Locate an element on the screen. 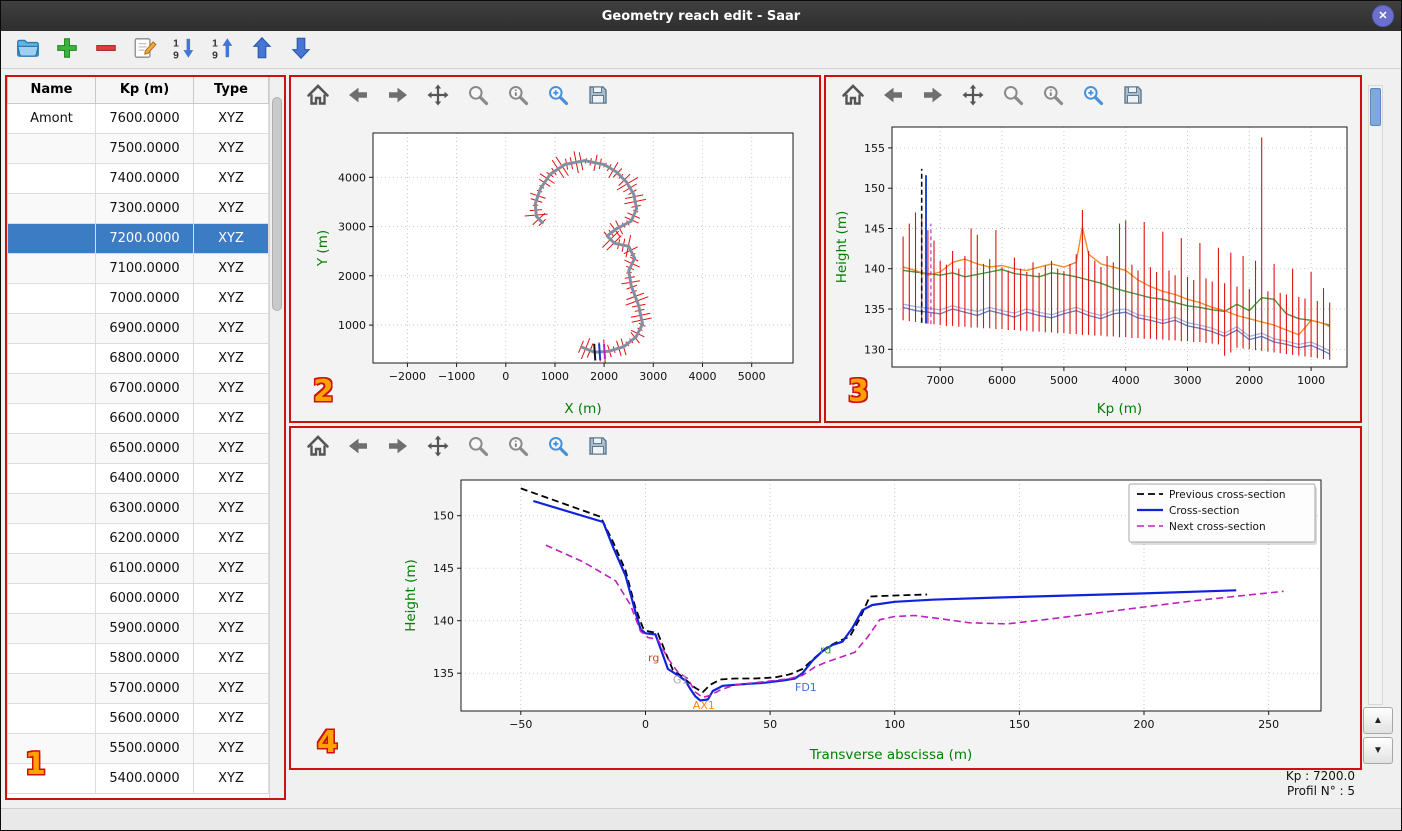 Image resolution: width=1402 pixels, height=831 pixels. table-row: 6400.0000 XYZ is located at coordinates (138, 478).